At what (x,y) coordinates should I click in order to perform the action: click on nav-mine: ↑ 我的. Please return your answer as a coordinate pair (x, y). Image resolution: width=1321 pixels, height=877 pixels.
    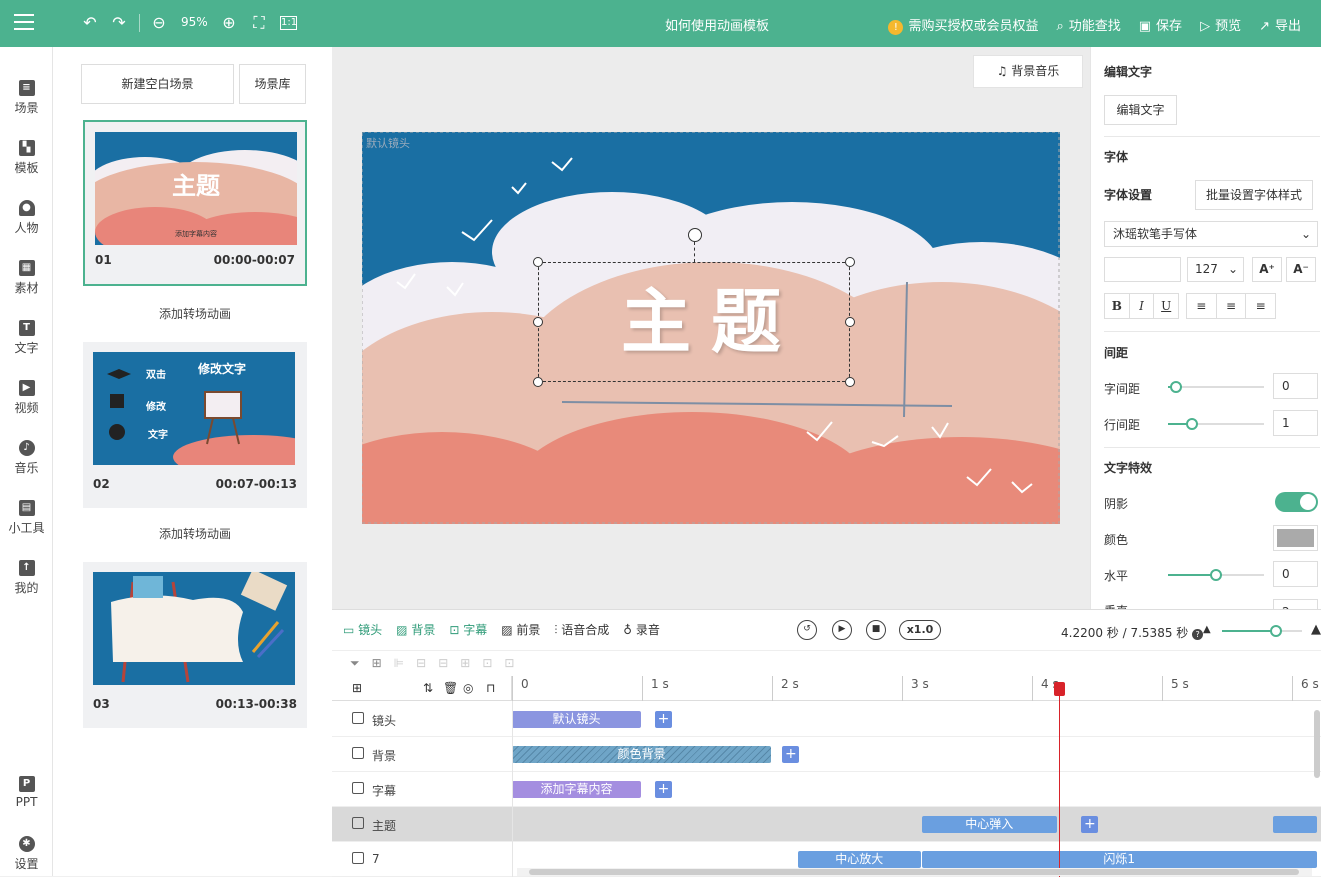
    Looking at the image, I should click on (26, 578).